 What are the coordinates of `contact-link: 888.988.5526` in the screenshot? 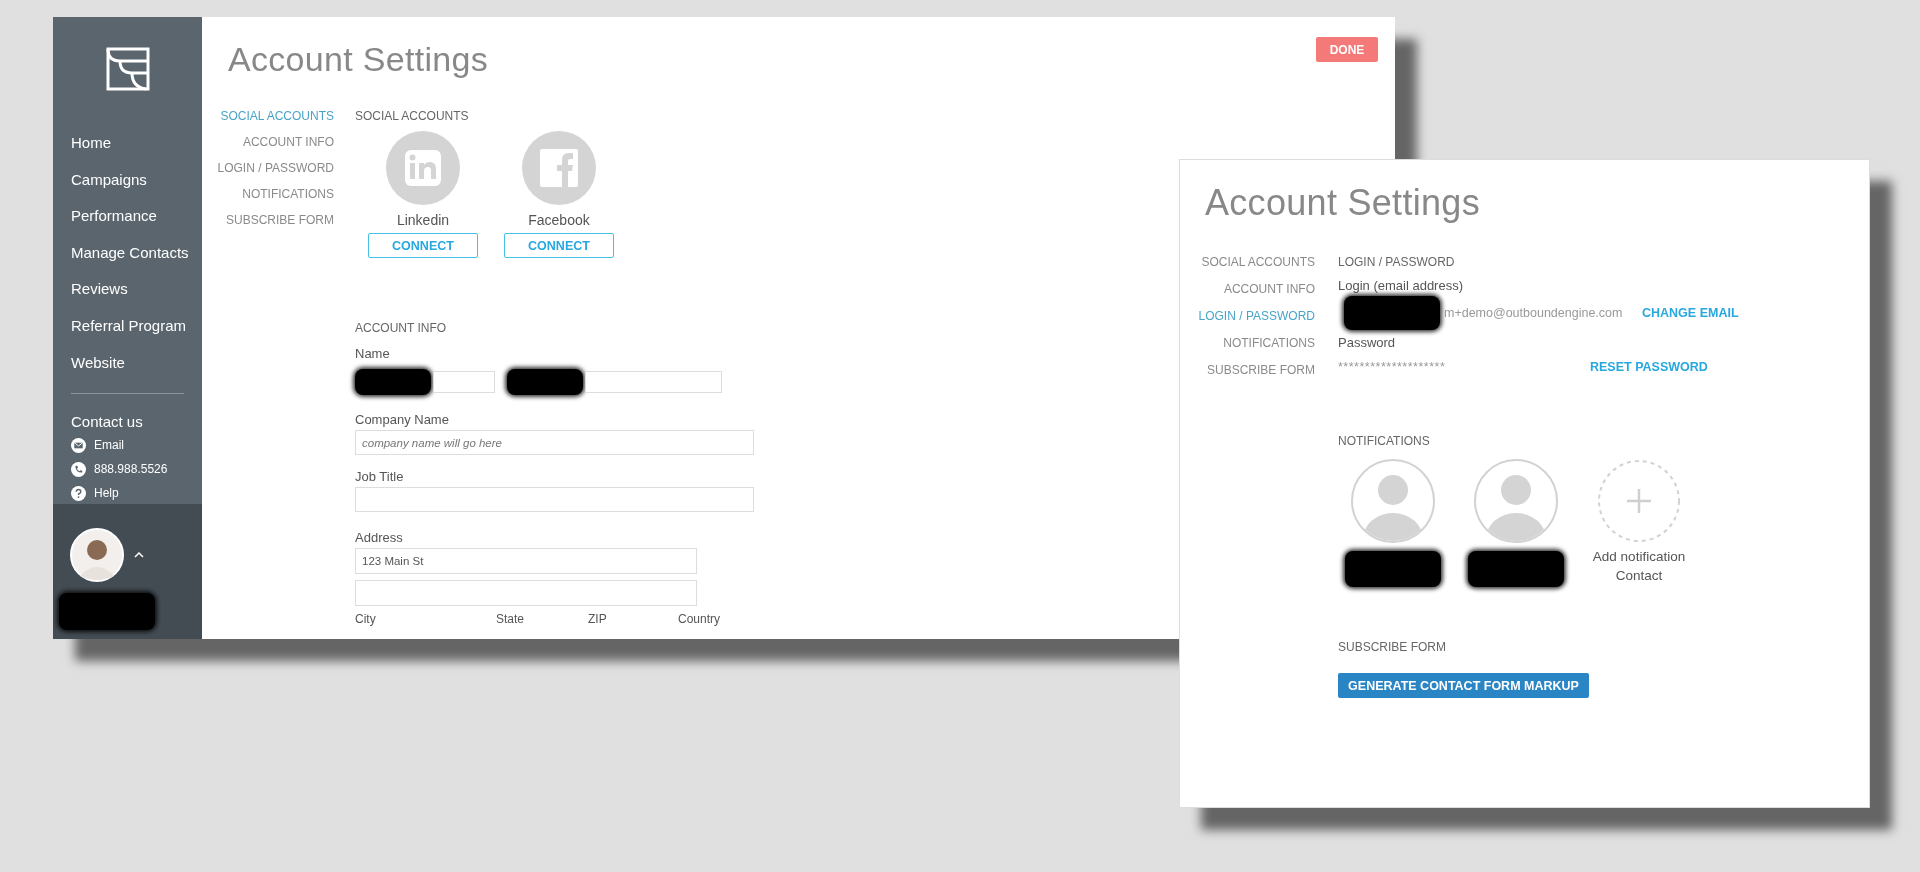 It's located at (131, 469).